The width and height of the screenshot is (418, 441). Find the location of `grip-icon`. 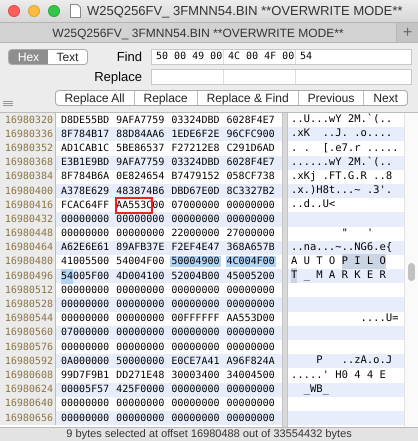

grip-icon is located at coordinates (8, 103).